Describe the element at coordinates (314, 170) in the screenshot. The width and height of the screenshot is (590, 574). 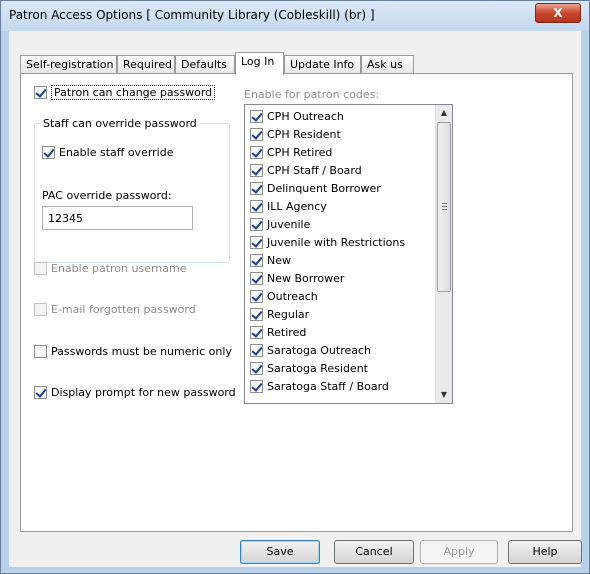
I see `list-item-label: CPH Staff / Board` at that location.